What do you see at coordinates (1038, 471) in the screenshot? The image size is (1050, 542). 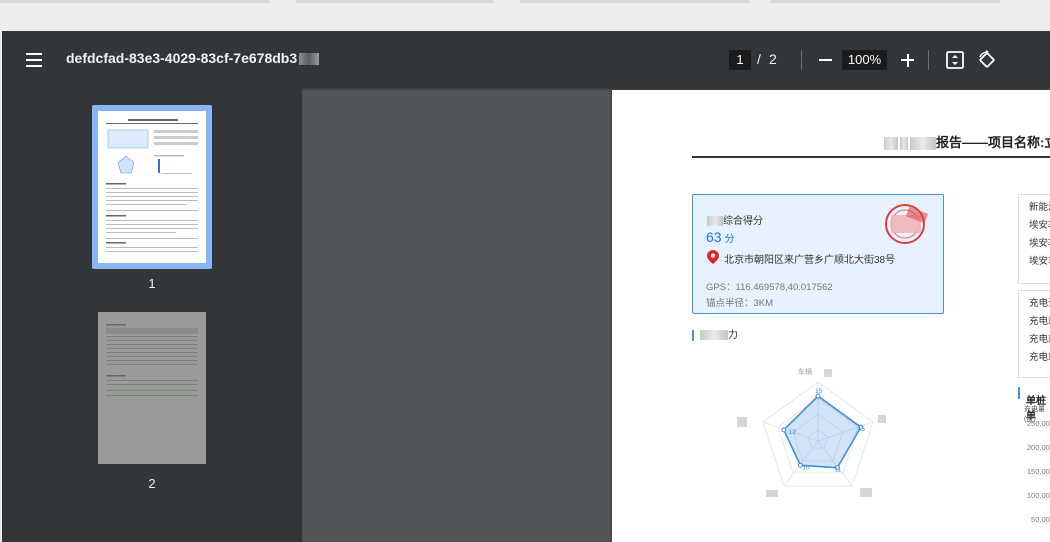 I see `y-tick-label: 150,000` at bounding box center [1038, 471].